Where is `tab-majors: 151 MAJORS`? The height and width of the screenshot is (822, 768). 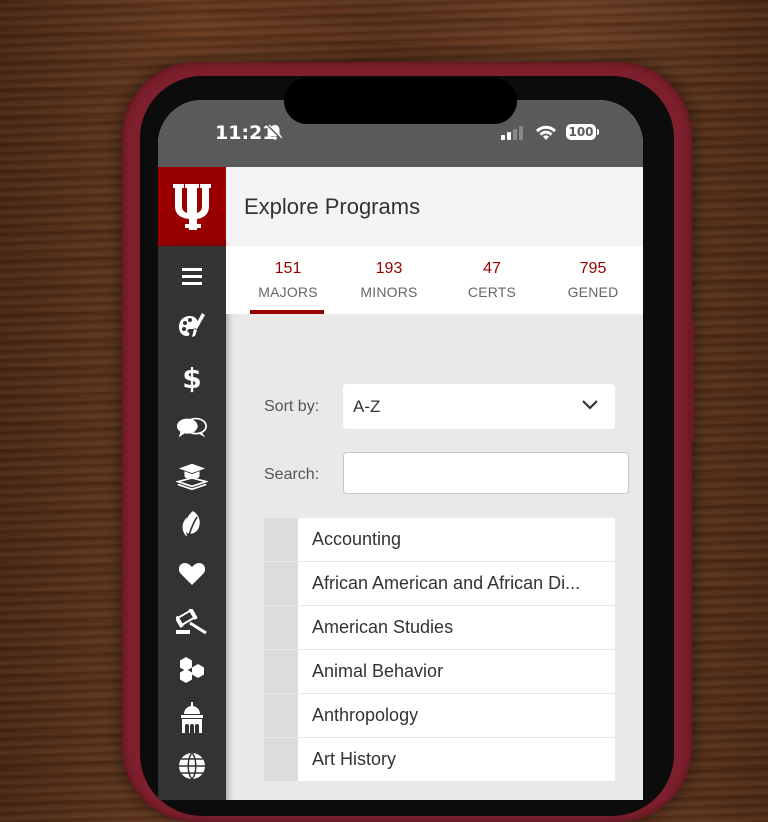 tab-majors: 151 MAJORS is located at coordinates (288, 280).